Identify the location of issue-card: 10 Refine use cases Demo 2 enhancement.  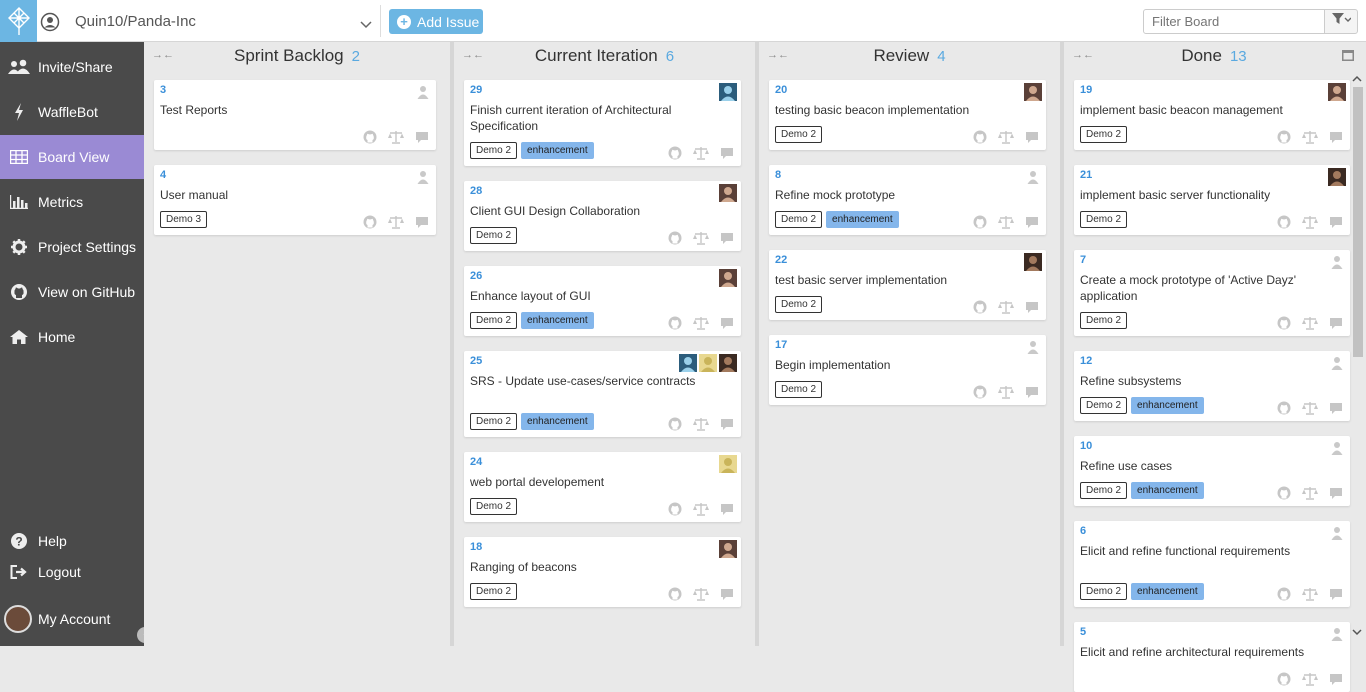
(1212, 471).